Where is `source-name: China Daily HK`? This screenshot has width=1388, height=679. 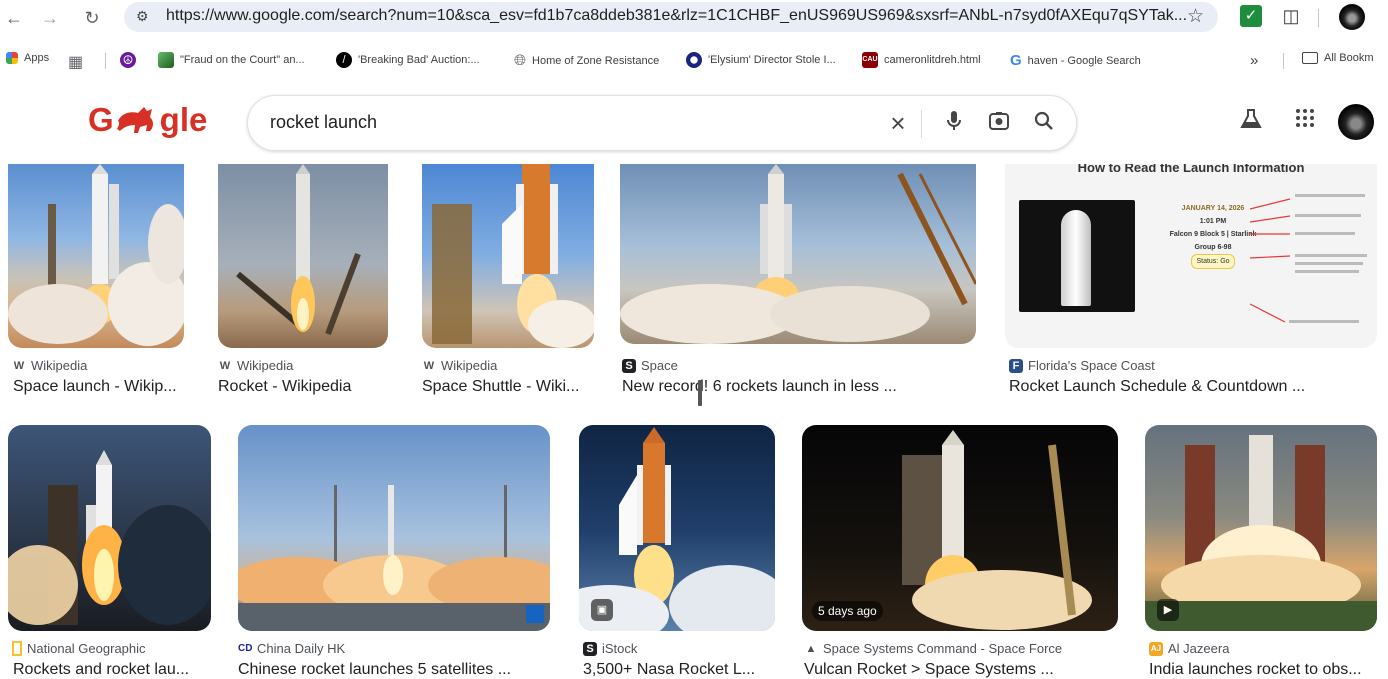 source-name: China Daily HK is located at coordinates (301, 648).